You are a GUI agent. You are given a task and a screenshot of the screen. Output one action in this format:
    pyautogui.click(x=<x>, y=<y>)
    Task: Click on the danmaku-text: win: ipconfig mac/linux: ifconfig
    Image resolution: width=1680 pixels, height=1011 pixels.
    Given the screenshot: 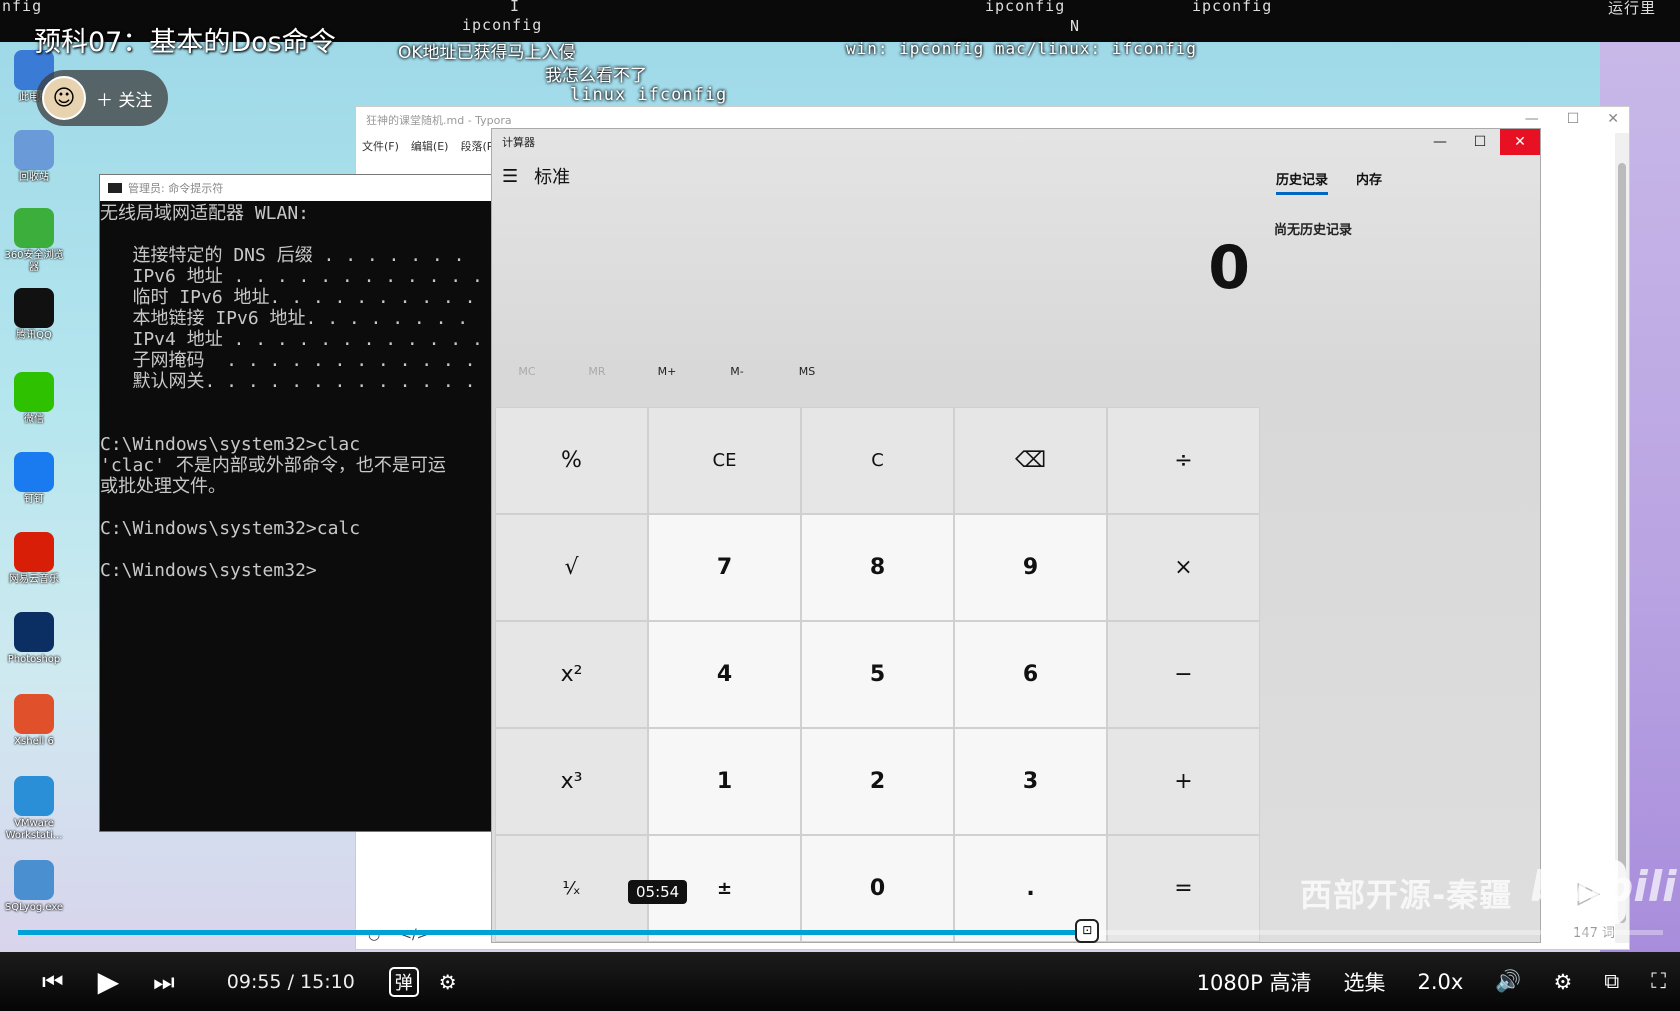 What is the action you would take?
    pyautogui.click(x=1021, y=48)
    